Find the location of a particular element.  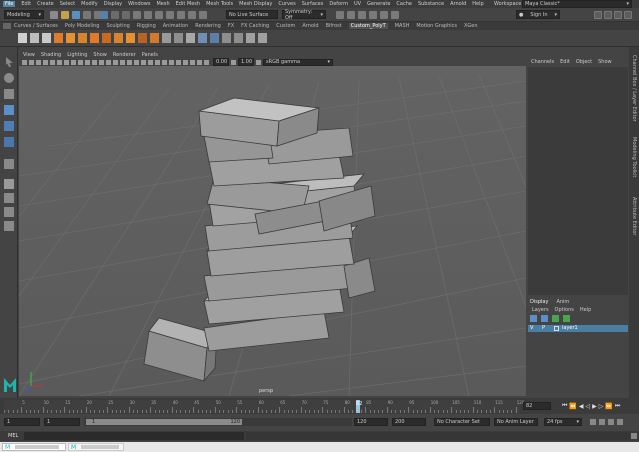

channel-box-menu-edit: Edit is located at coordinates (565, 62).